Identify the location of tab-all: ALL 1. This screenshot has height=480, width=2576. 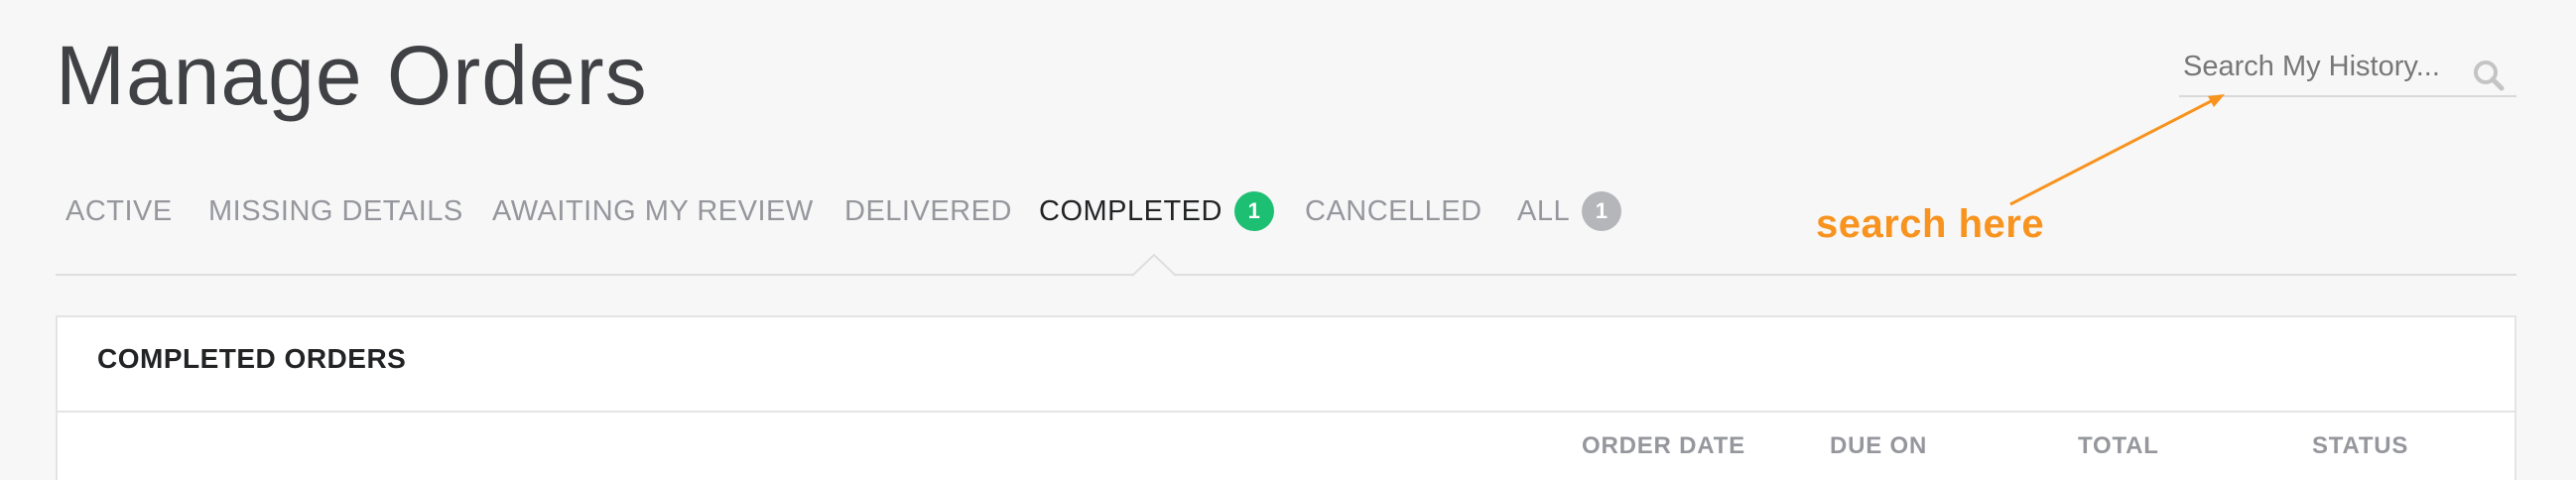
(1570, 211).